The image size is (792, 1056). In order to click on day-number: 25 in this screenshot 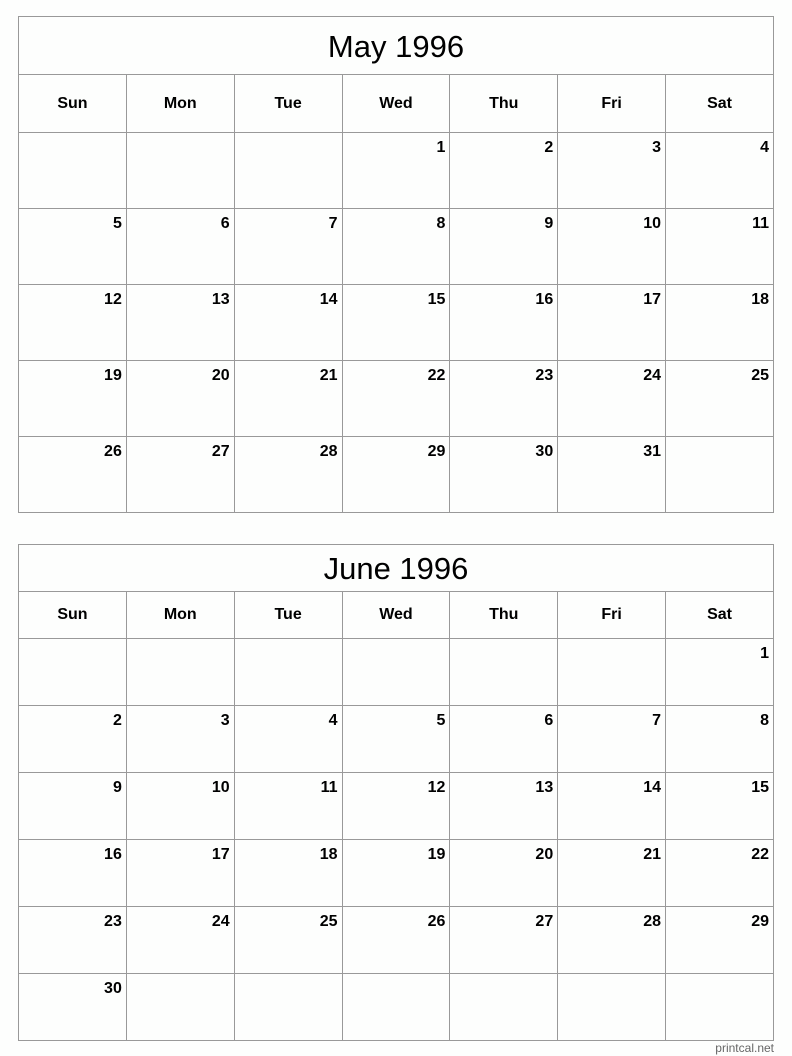, I will do `click(328, 921)`.